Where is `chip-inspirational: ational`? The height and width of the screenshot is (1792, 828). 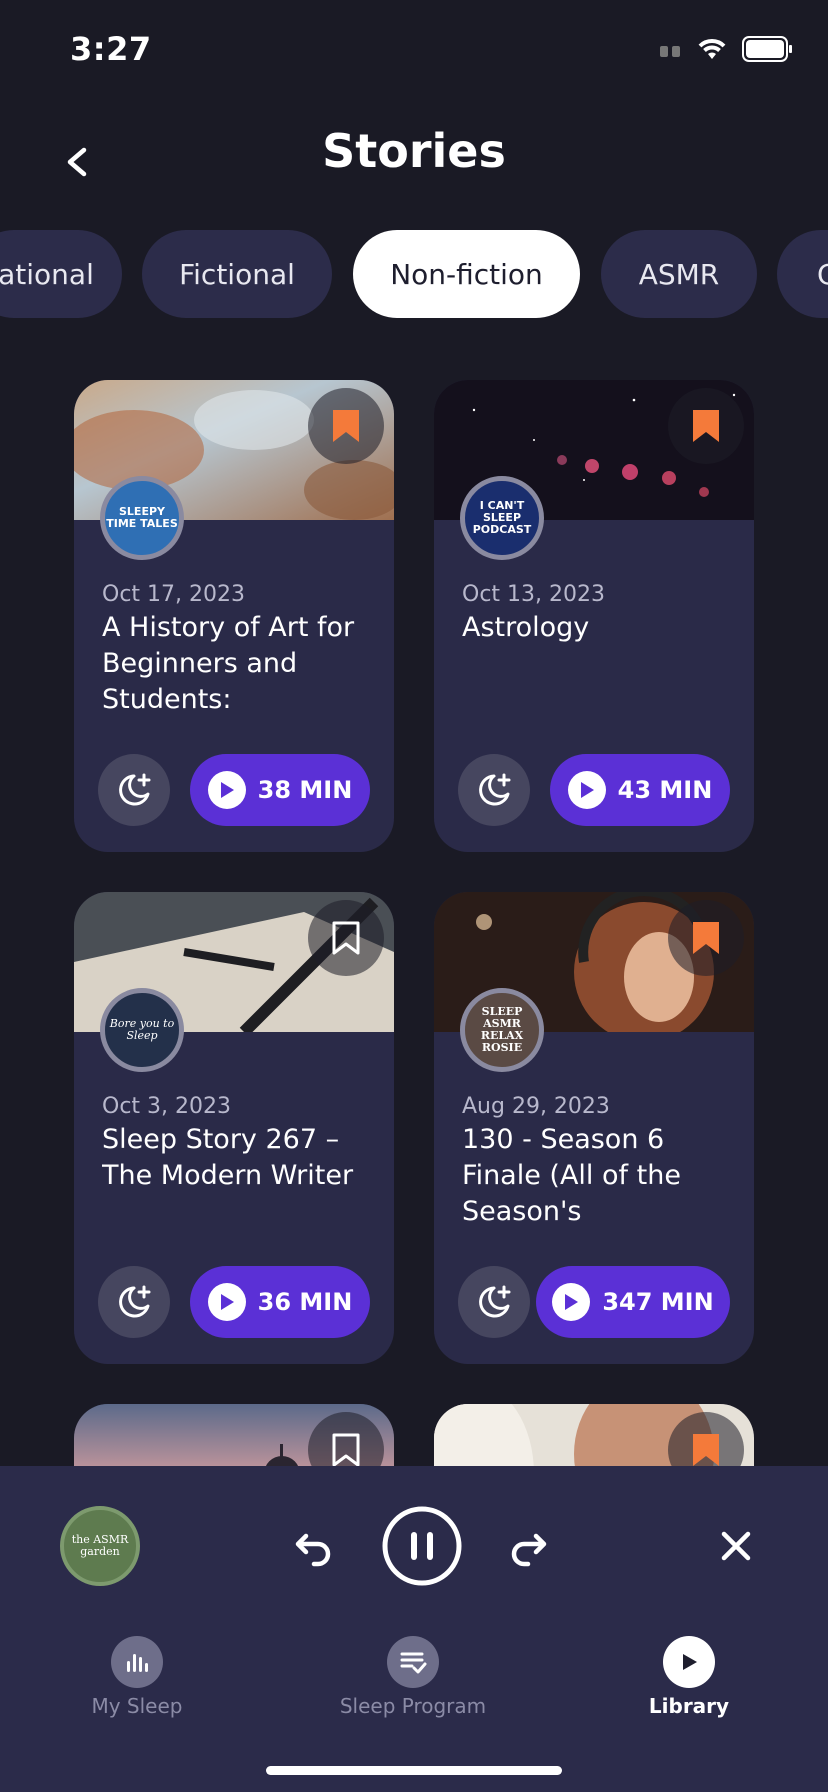 chip-inspirational: ational is located at coordinates (61, 274).